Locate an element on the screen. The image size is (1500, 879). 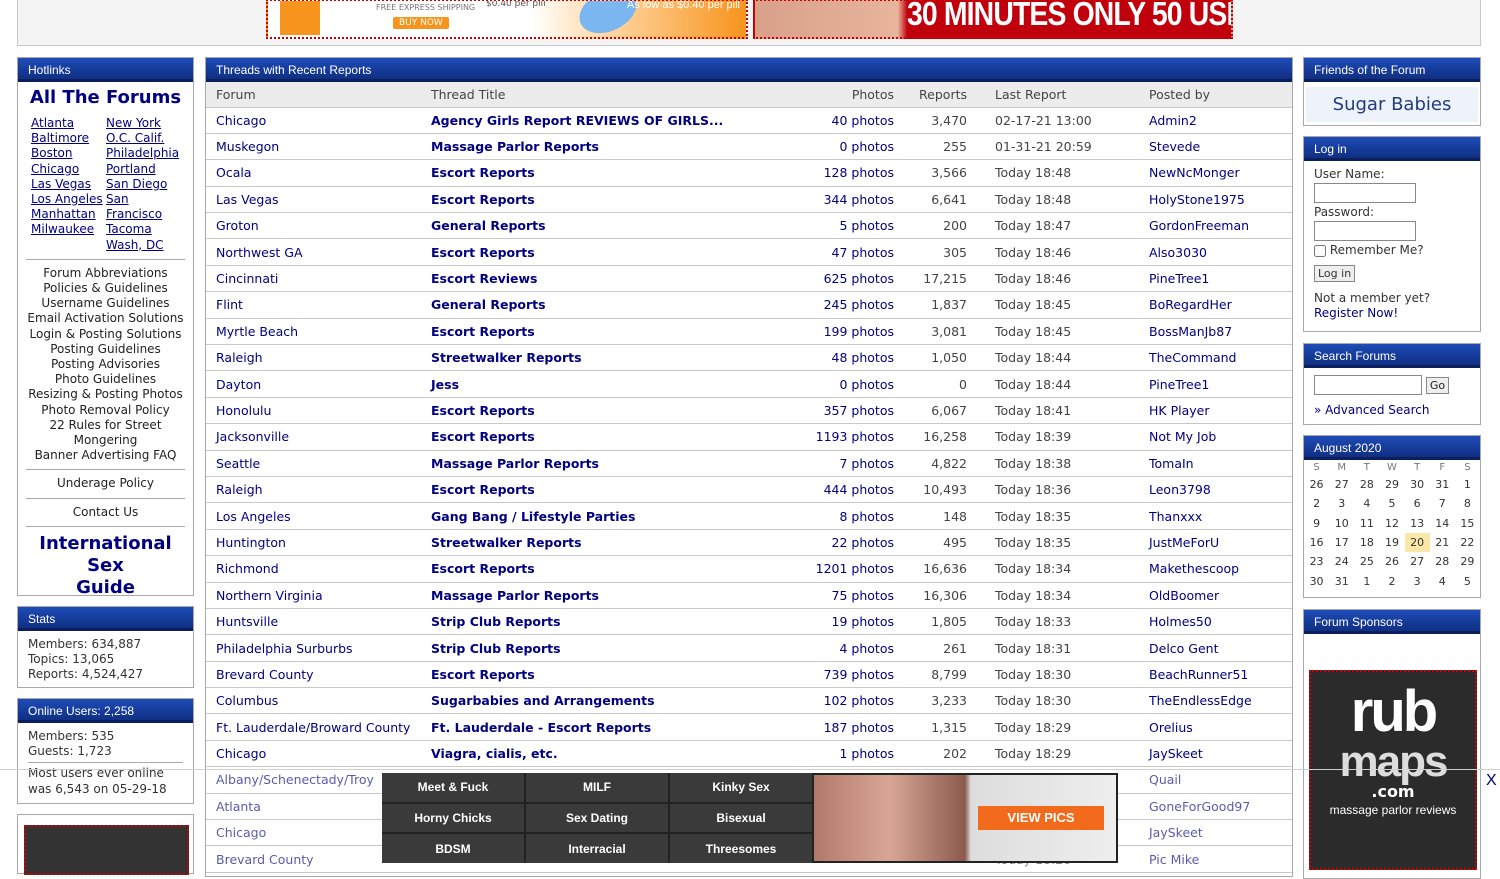
posted-by-cell: Thanxxx is located at coordinates (1215, 516).